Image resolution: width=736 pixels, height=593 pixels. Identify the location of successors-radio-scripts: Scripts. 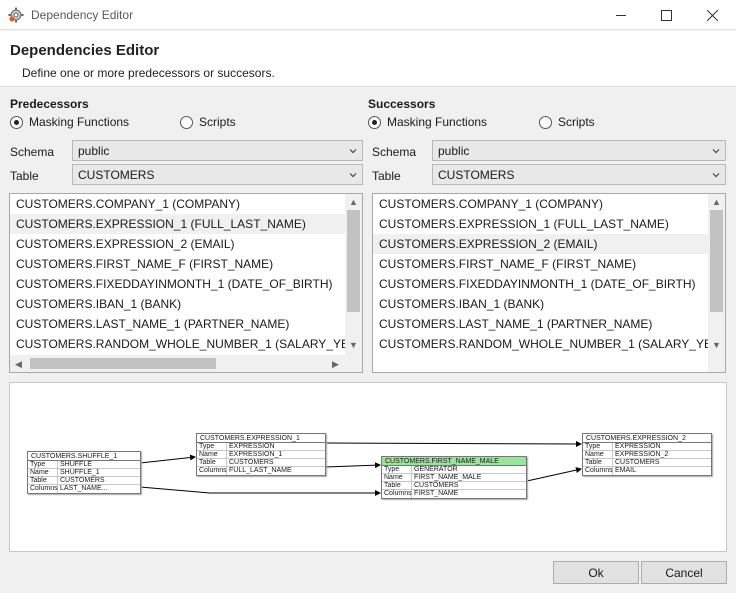
(567, 122).